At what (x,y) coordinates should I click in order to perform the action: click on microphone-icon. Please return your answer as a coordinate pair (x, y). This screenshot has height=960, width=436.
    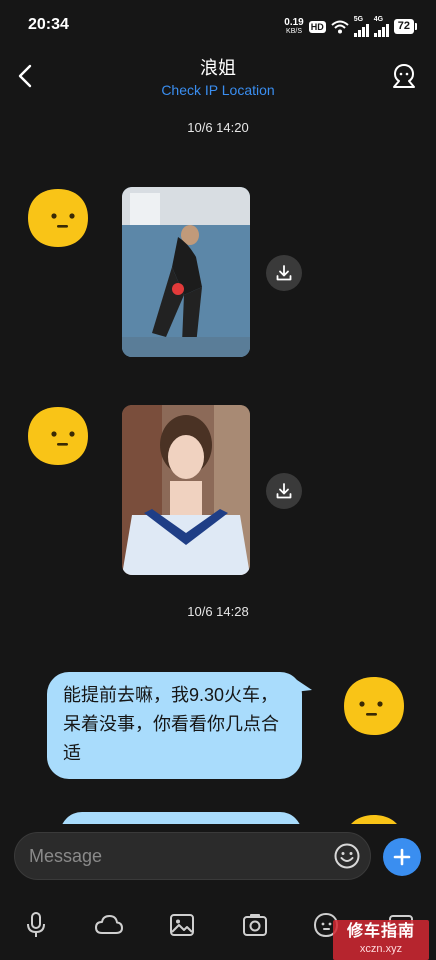
    Looking at the image, I should click on (36, 924).